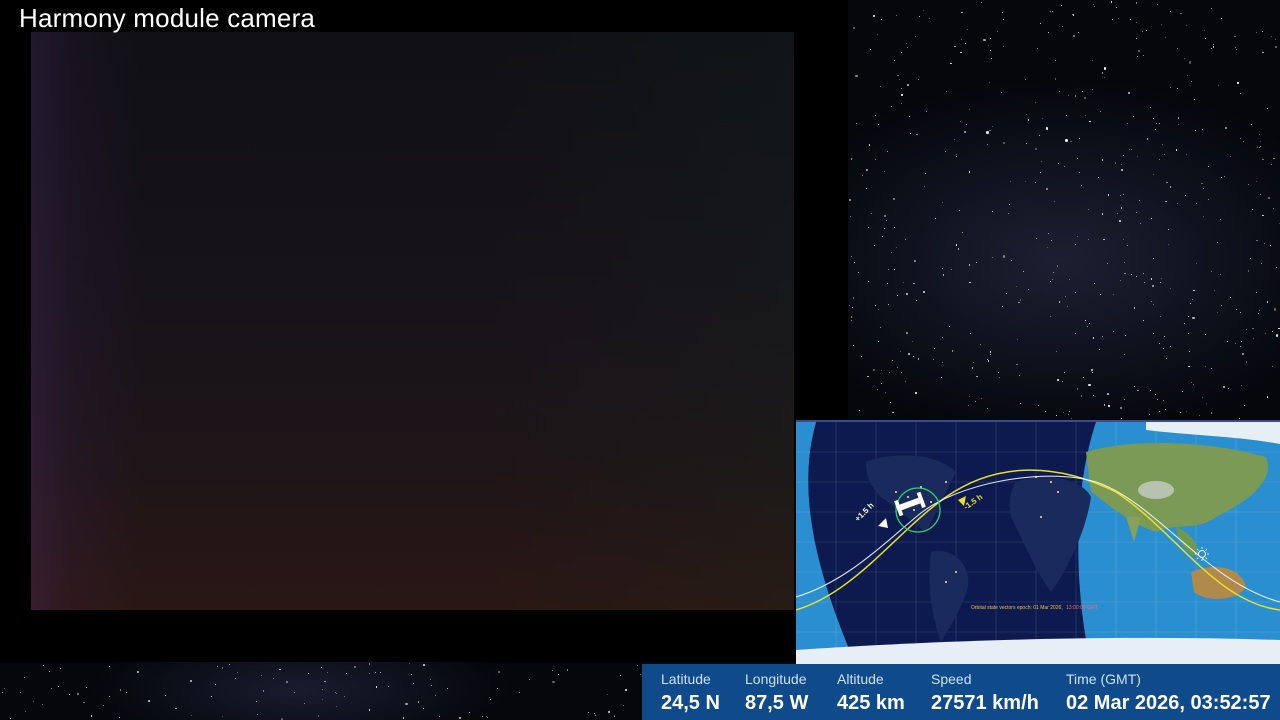 This screenshot has width=1280, height=720. Describe the element at coordinates (690, 703) in the screenshot. I see `latitude-value: 24,5 N` at that location.